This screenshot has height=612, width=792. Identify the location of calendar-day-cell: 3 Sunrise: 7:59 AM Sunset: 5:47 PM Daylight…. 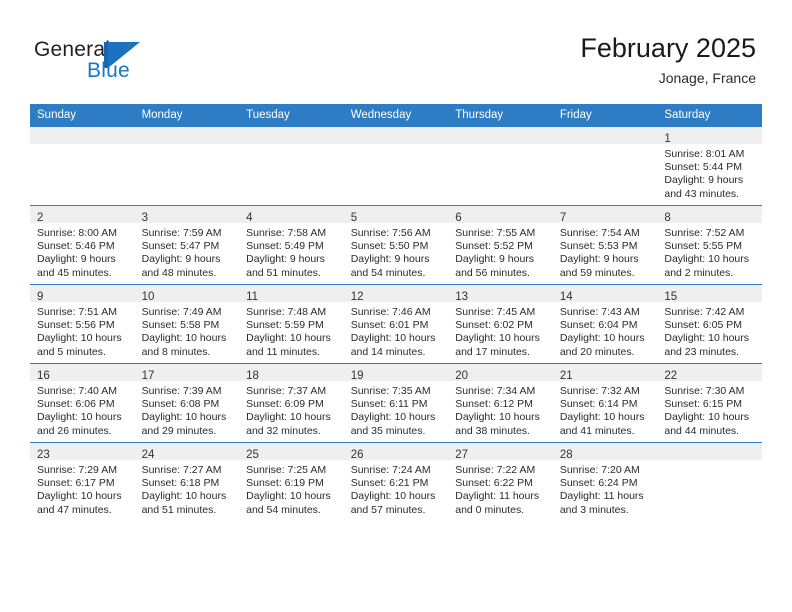
(187, 245).